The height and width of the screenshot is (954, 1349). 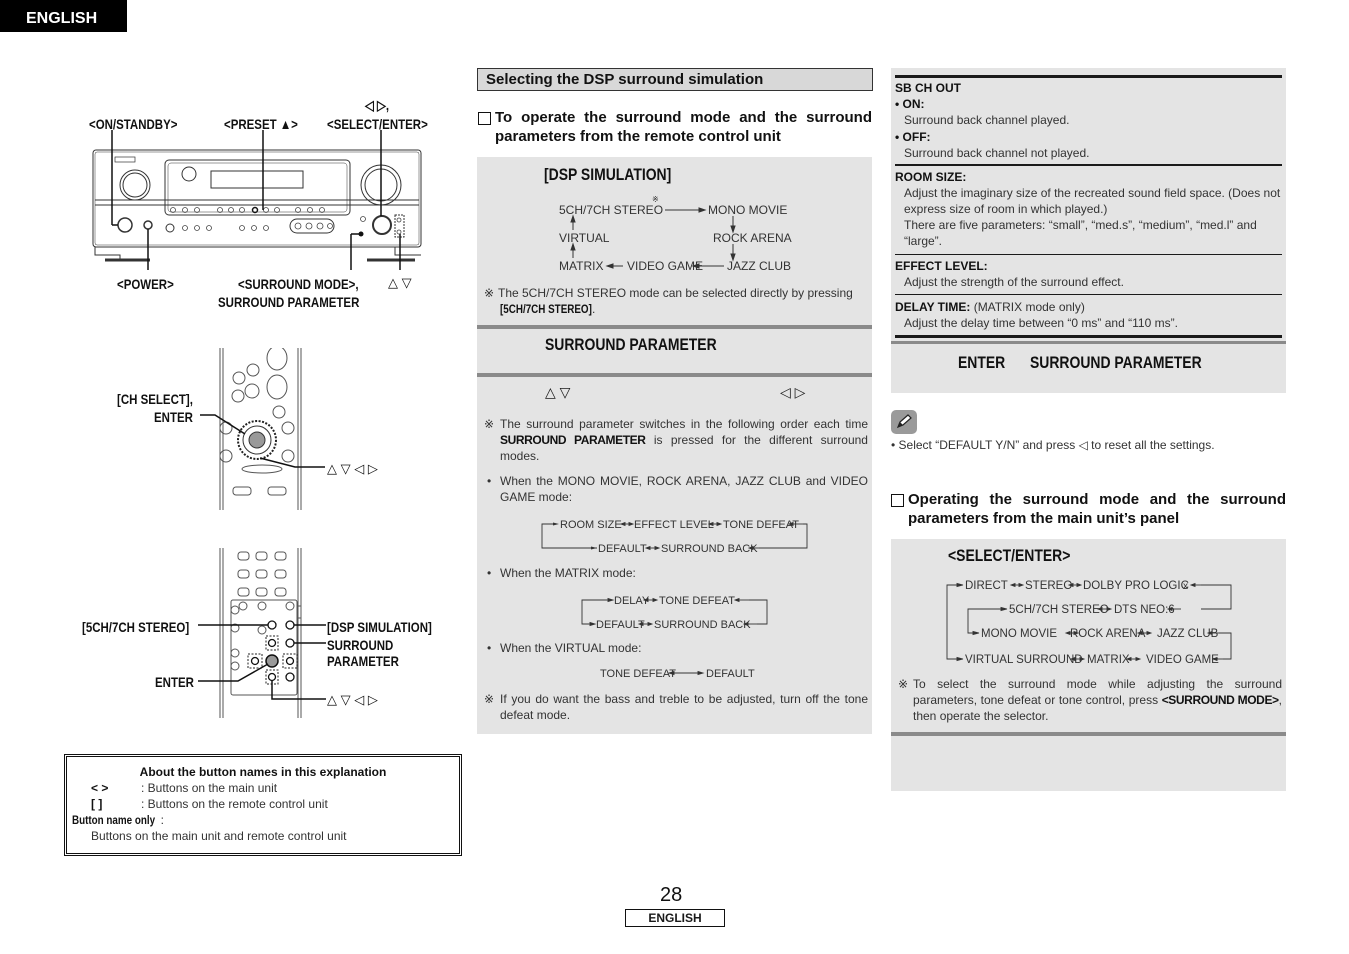 What do you see at coordinates (933, 307) in the screenshot?
I see `delay-time-title: DELAY TIME:` at bounding box center [933, 307].